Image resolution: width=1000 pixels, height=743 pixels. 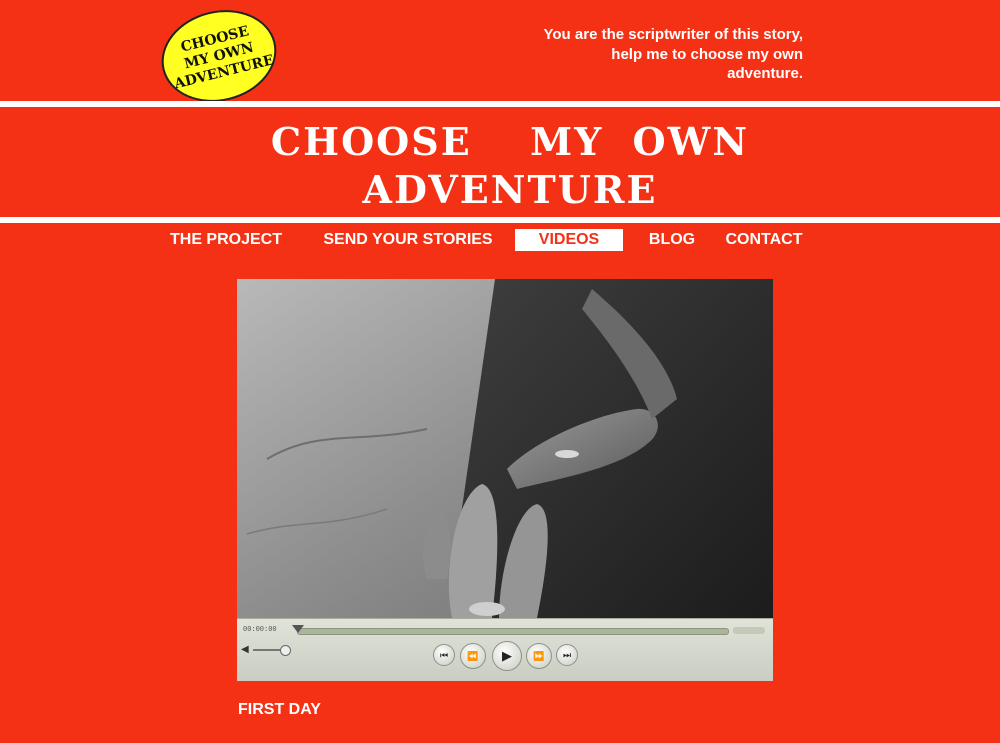 I want to click on title-line-1: CHOOSE MY OWN, so click(x=510, y=141).